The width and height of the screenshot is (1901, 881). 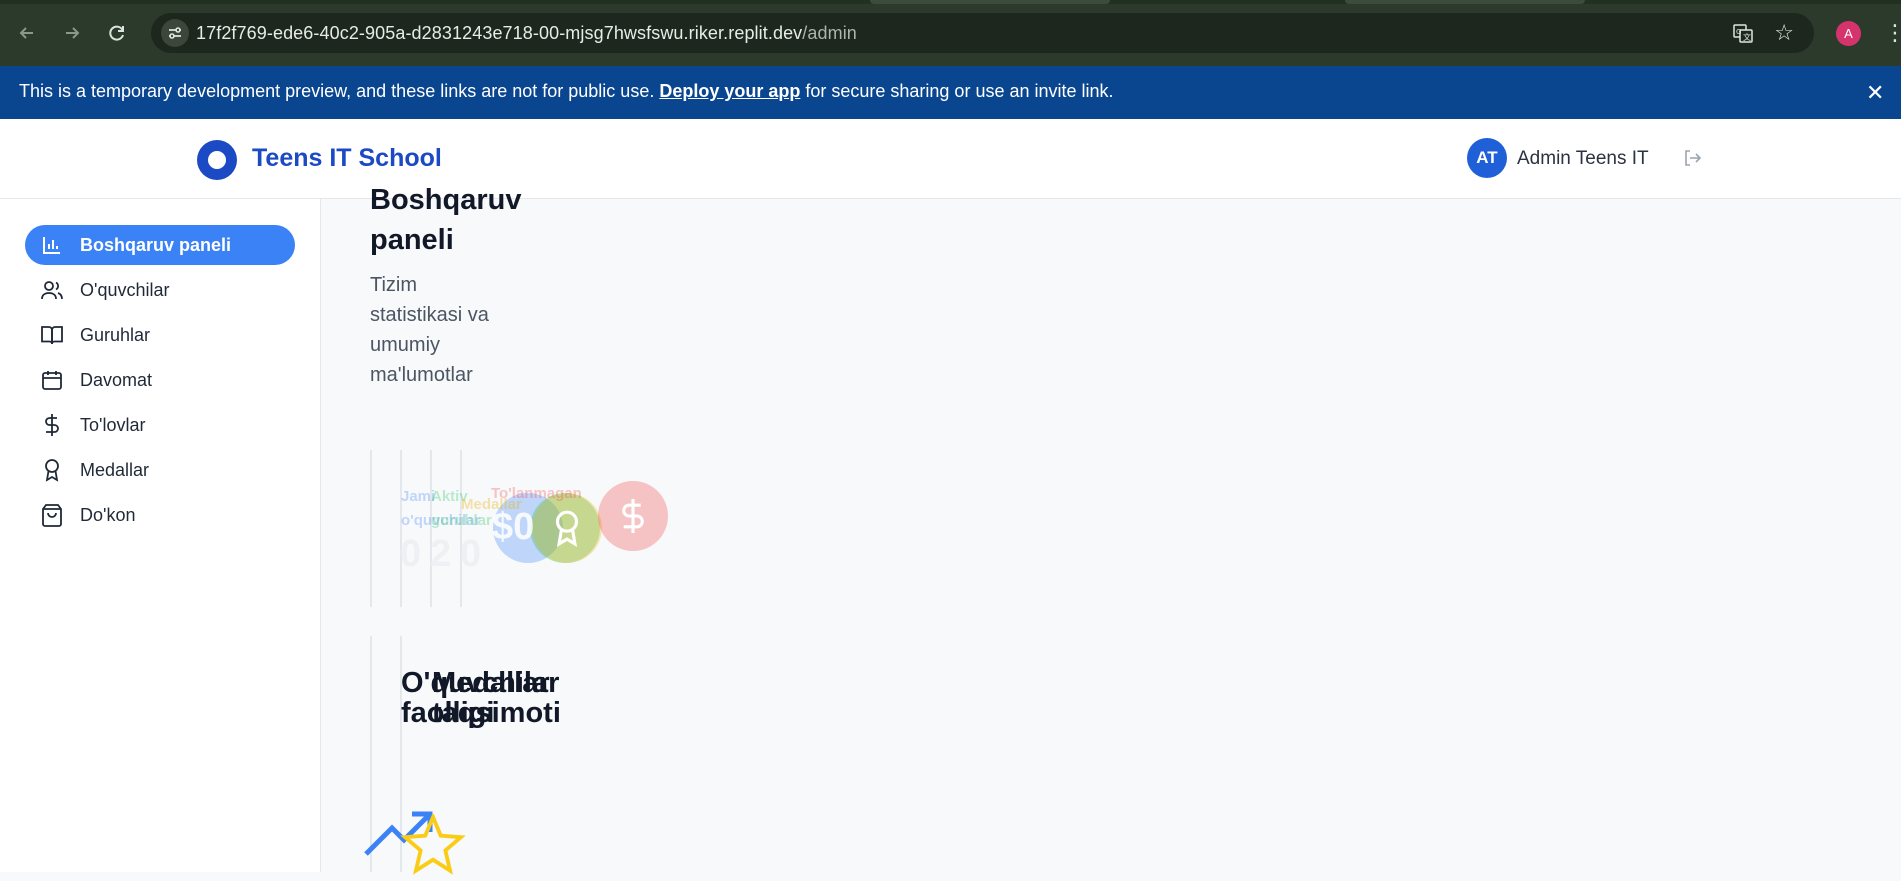 What do you see at coordinates (175, 33) in the screenshot?
I see `site-info-icon` at bounding box center [175, 33].